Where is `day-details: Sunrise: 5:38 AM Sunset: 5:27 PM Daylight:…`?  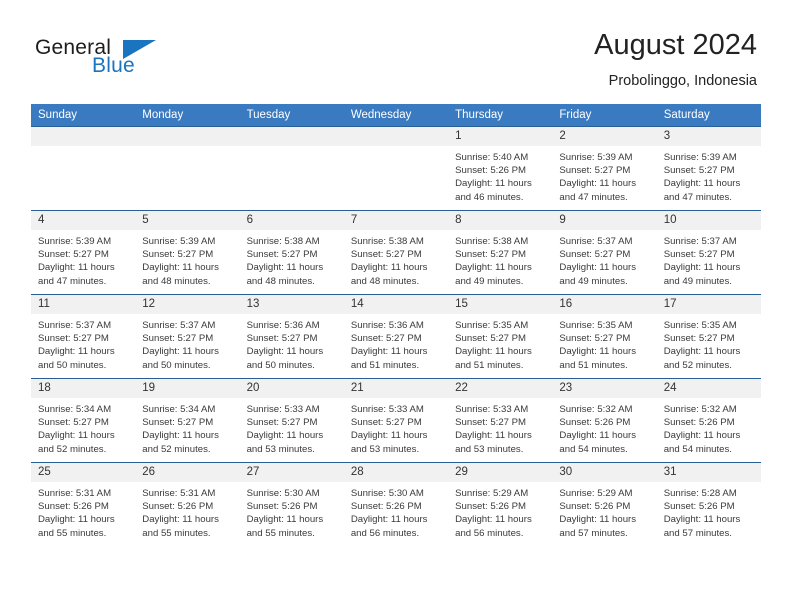 day-details: Sunrise: 5:38 AM Sunset: 5:27 PM Daylight:… is located at coordinates (500, 259).